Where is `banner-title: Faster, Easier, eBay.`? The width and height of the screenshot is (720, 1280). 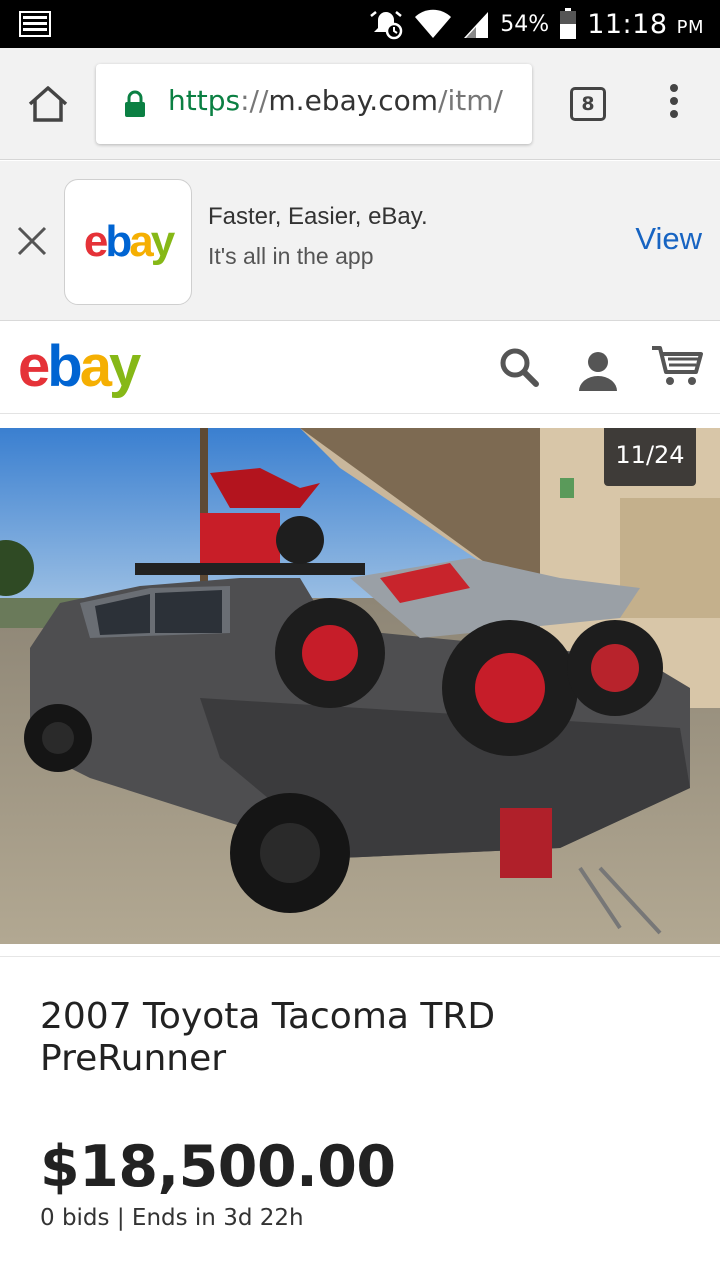
banner-title: Faster, Easier, eBay. is located at coordinates (318, 216).